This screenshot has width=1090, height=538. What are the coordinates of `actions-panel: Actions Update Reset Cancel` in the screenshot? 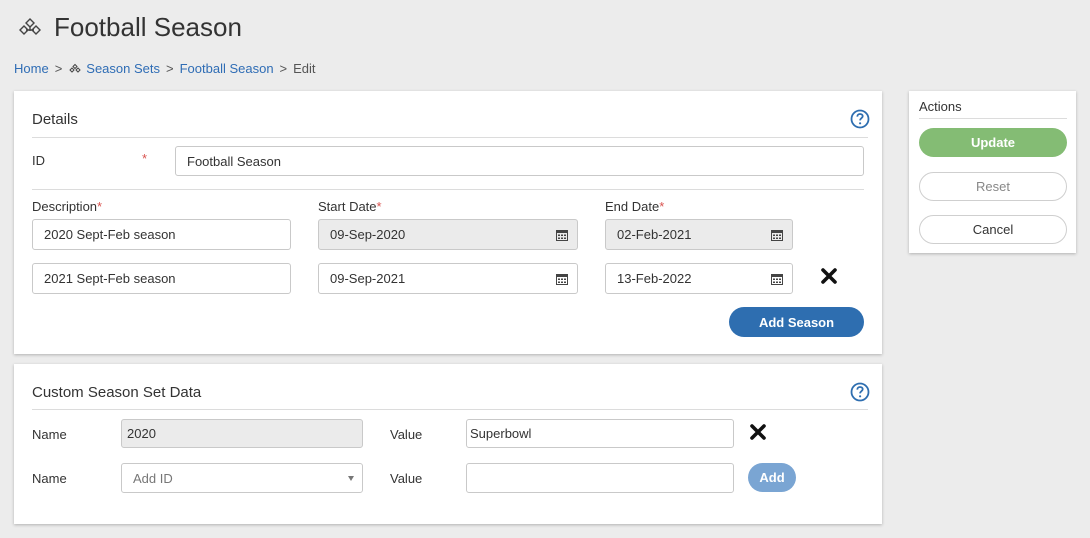 It's located at (992, 172).